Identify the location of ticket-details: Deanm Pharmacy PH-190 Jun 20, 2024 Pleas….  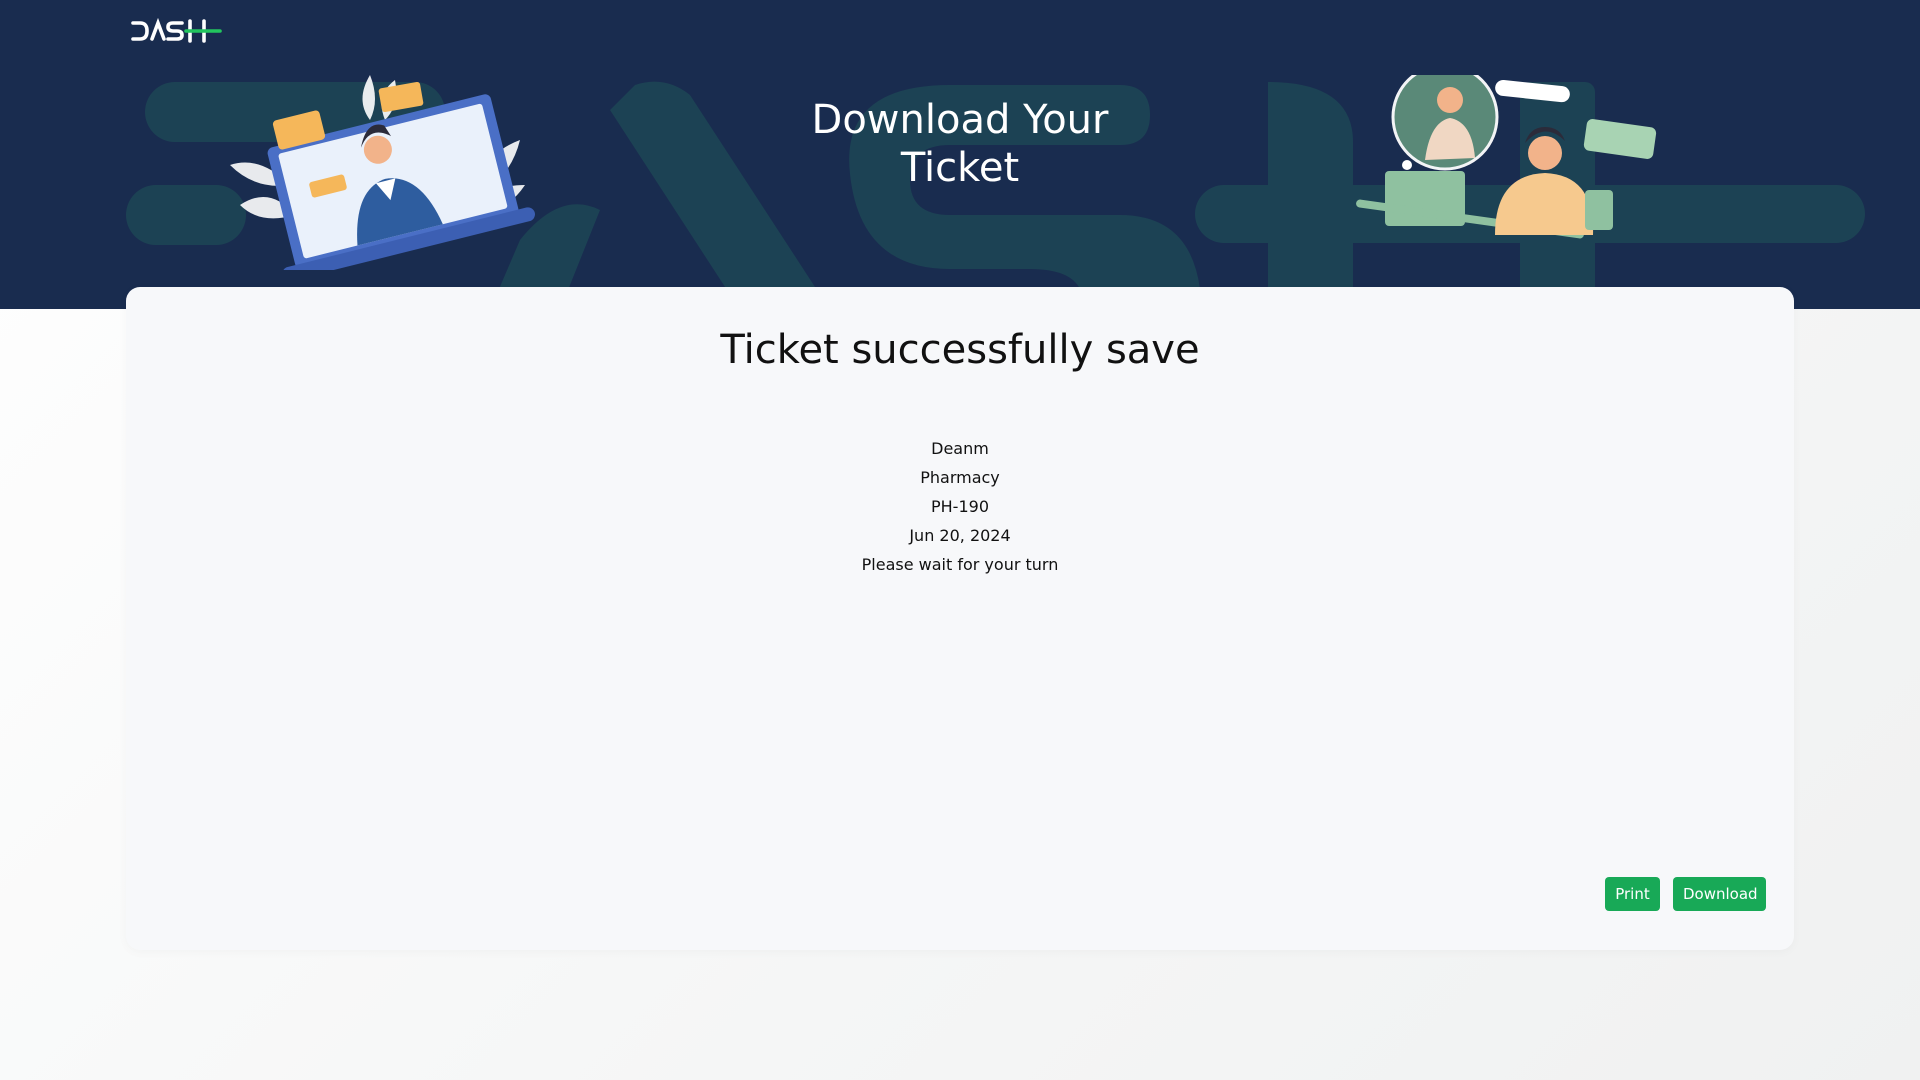
(960, 506).